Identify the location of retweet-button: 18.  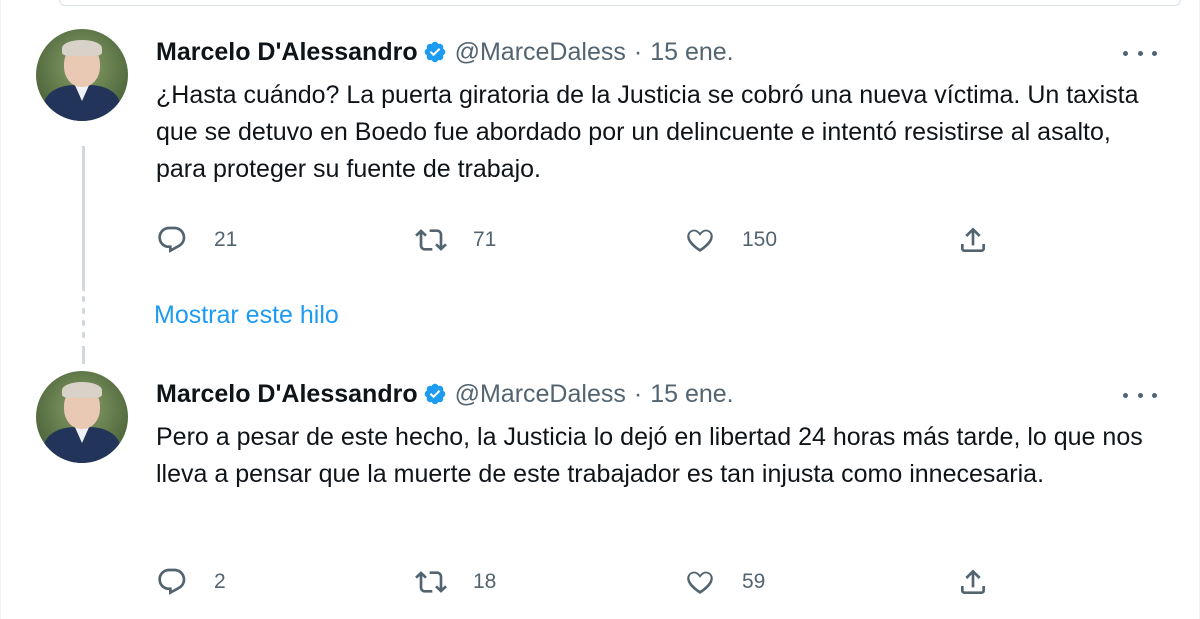
(455, 582).